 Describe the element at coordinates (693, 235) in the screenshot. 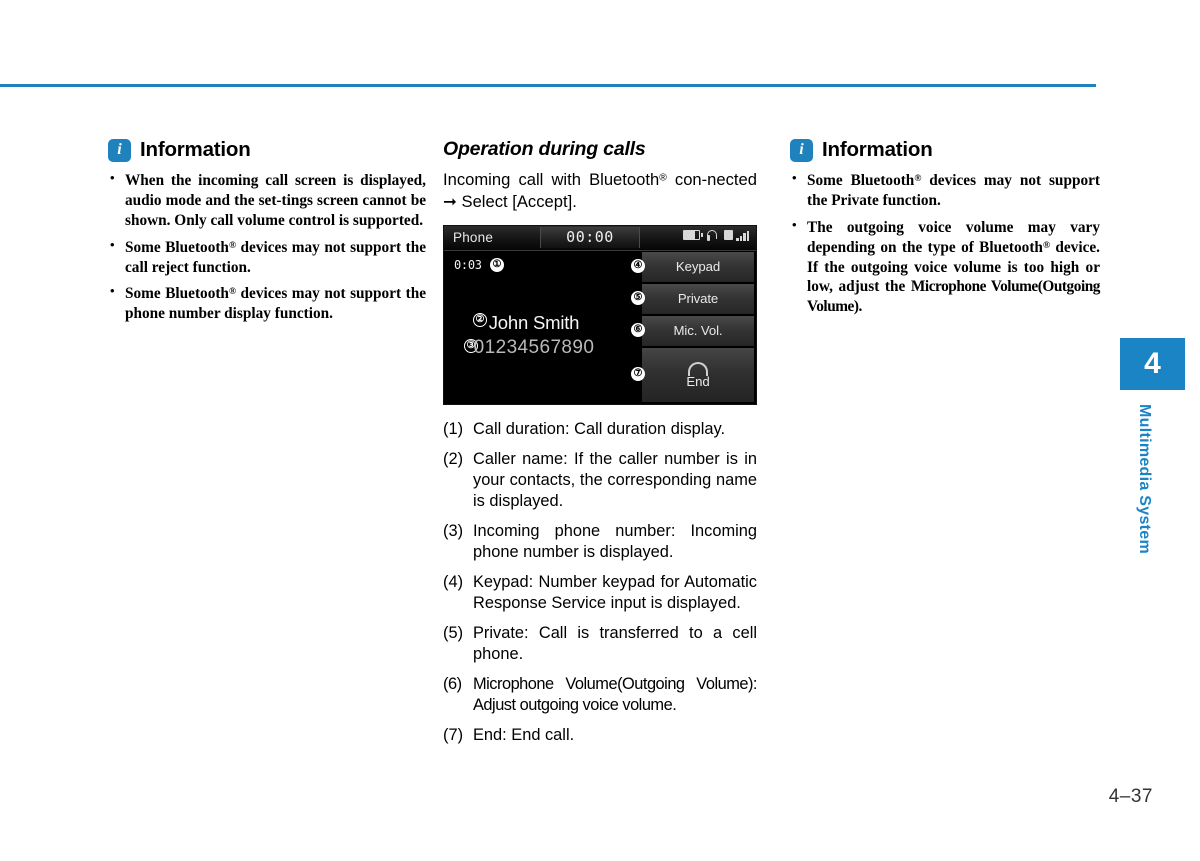

I see `battery-icon` at that location.